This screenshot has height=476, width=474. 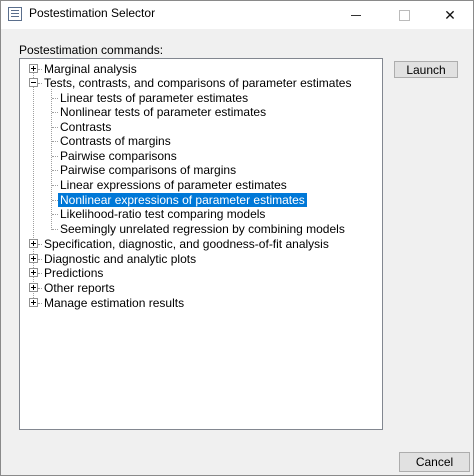 I want to click on tree-node-other-reports: Other reports, so click(x=200, y=288).